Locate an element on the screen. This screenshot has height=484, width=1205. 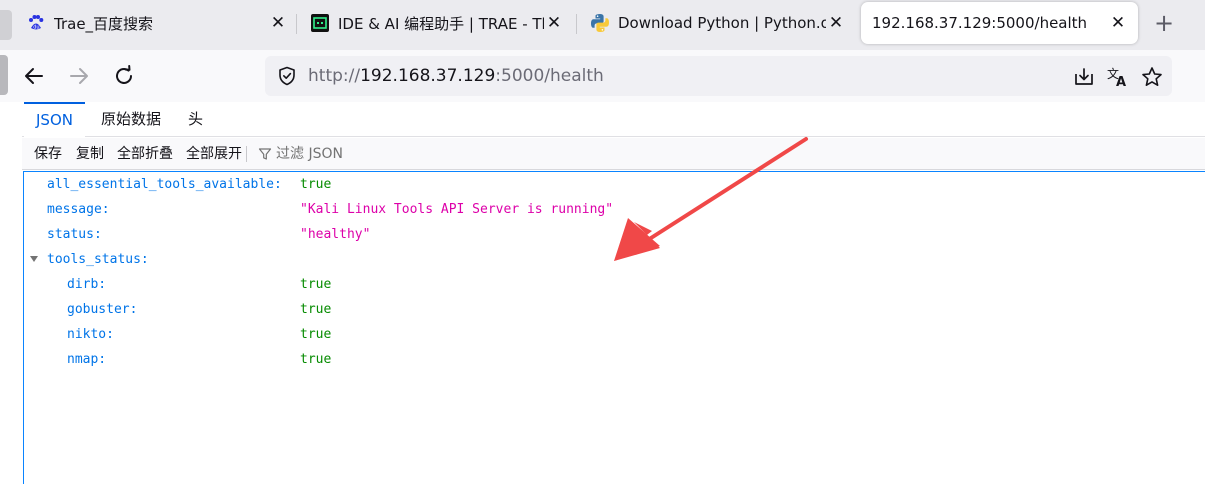
filter-json-input: 过滤 JSON is located at coordinates (300, 154).